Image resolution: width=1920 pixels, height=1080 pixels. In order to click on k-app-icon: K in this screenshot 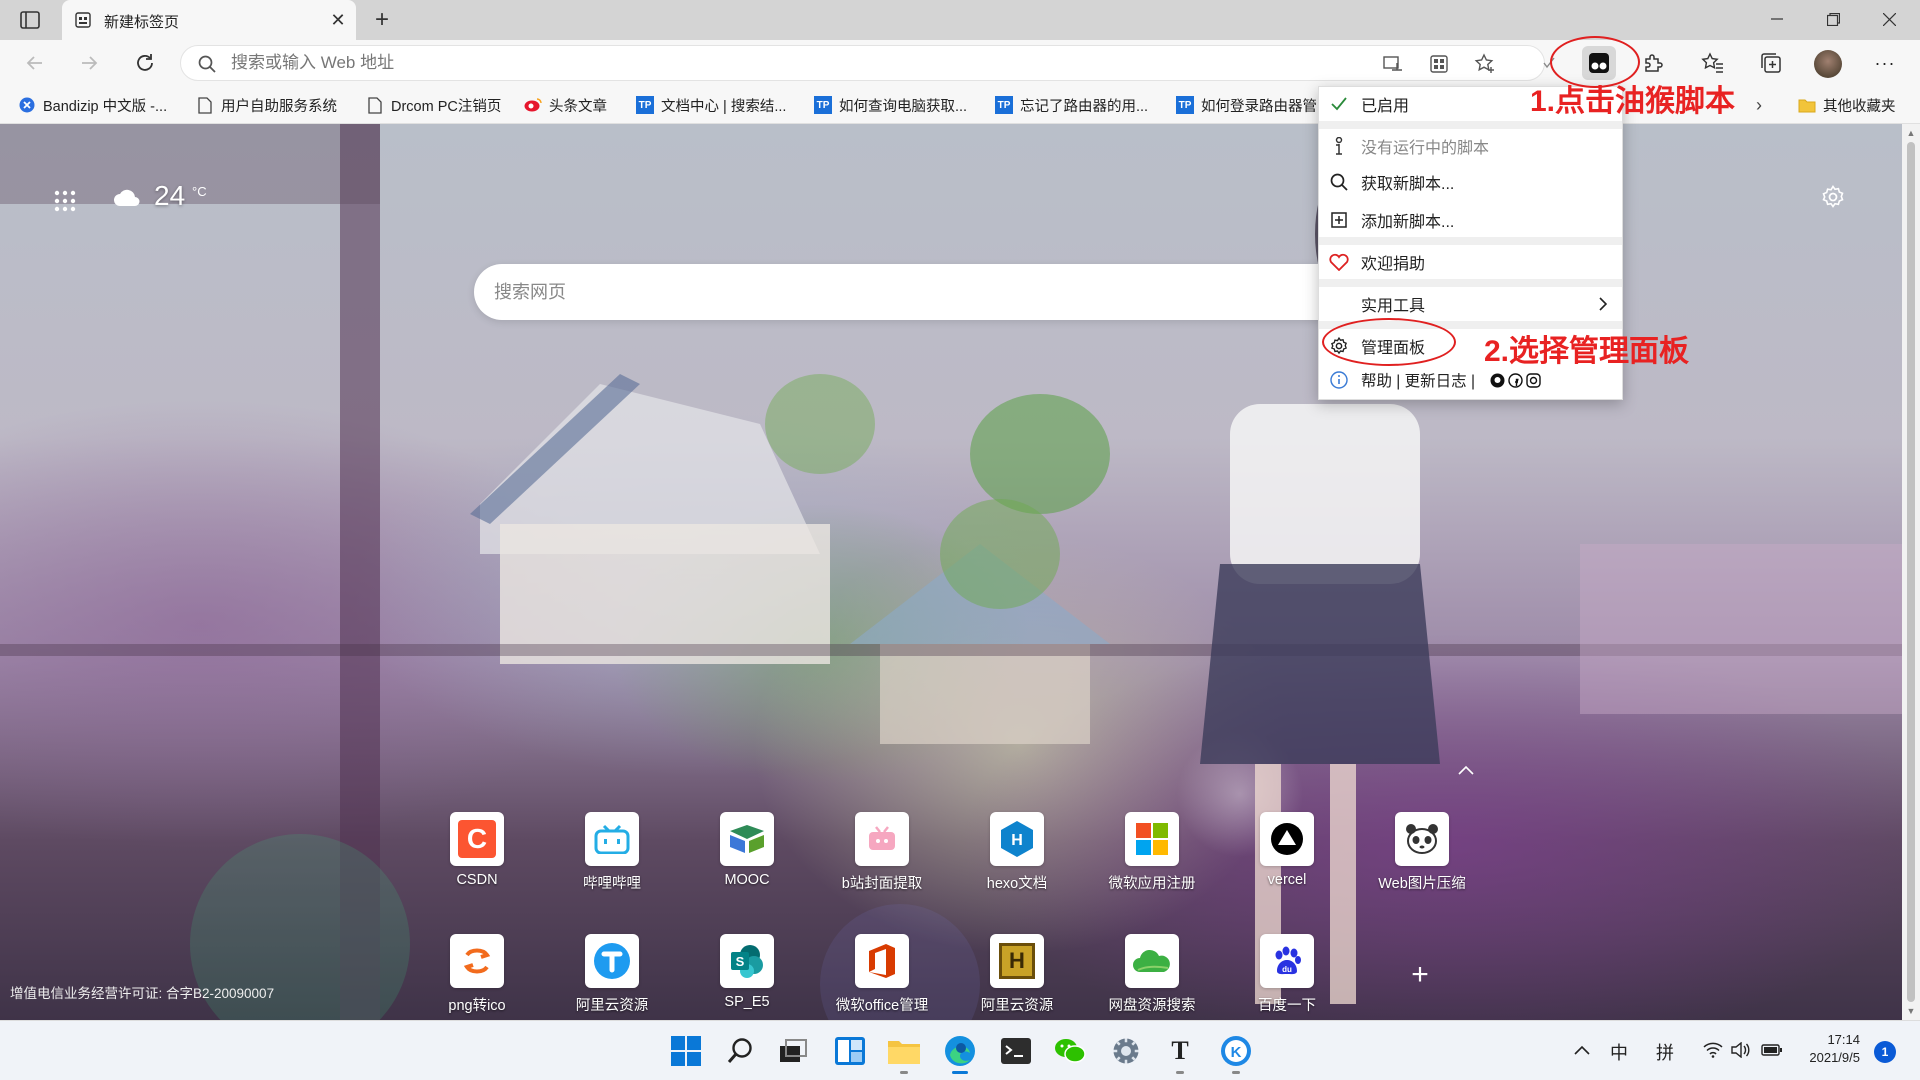, I will do `click(1236, 1053)`.